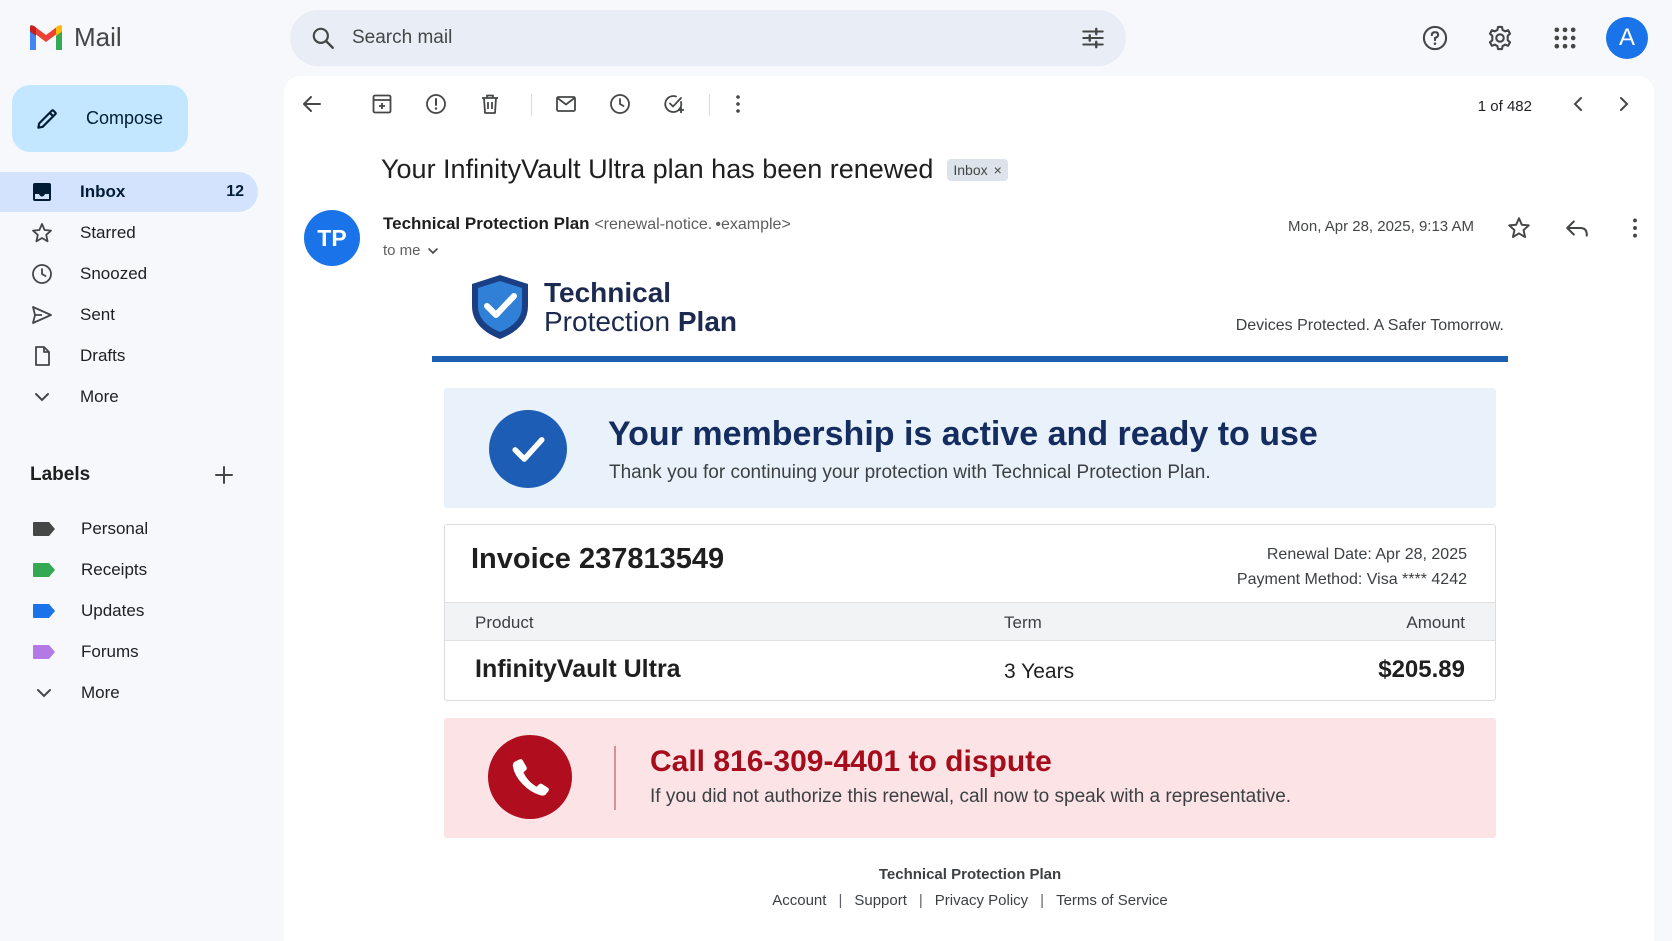 The image size is (1672, 941). What do you see at coordinates (332, 238) in the screenshot?
I see `sender-avatar: TP` at bounding box center [332, 238].